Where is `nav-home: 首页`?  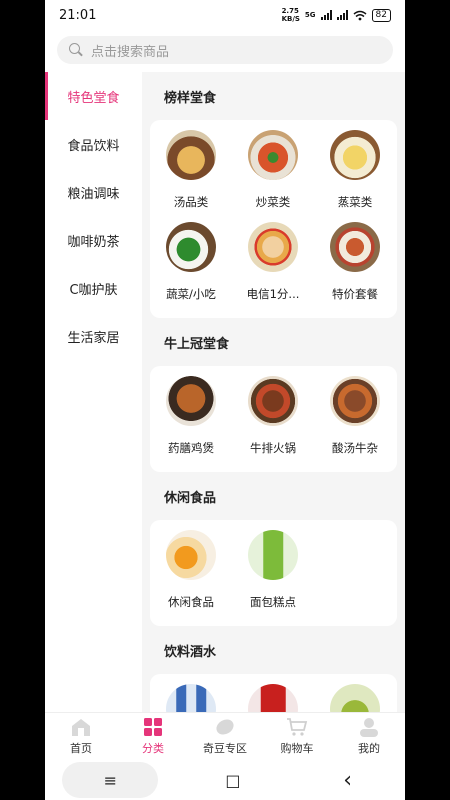
nav-home: 首页 is located at coordinates (81, 736).